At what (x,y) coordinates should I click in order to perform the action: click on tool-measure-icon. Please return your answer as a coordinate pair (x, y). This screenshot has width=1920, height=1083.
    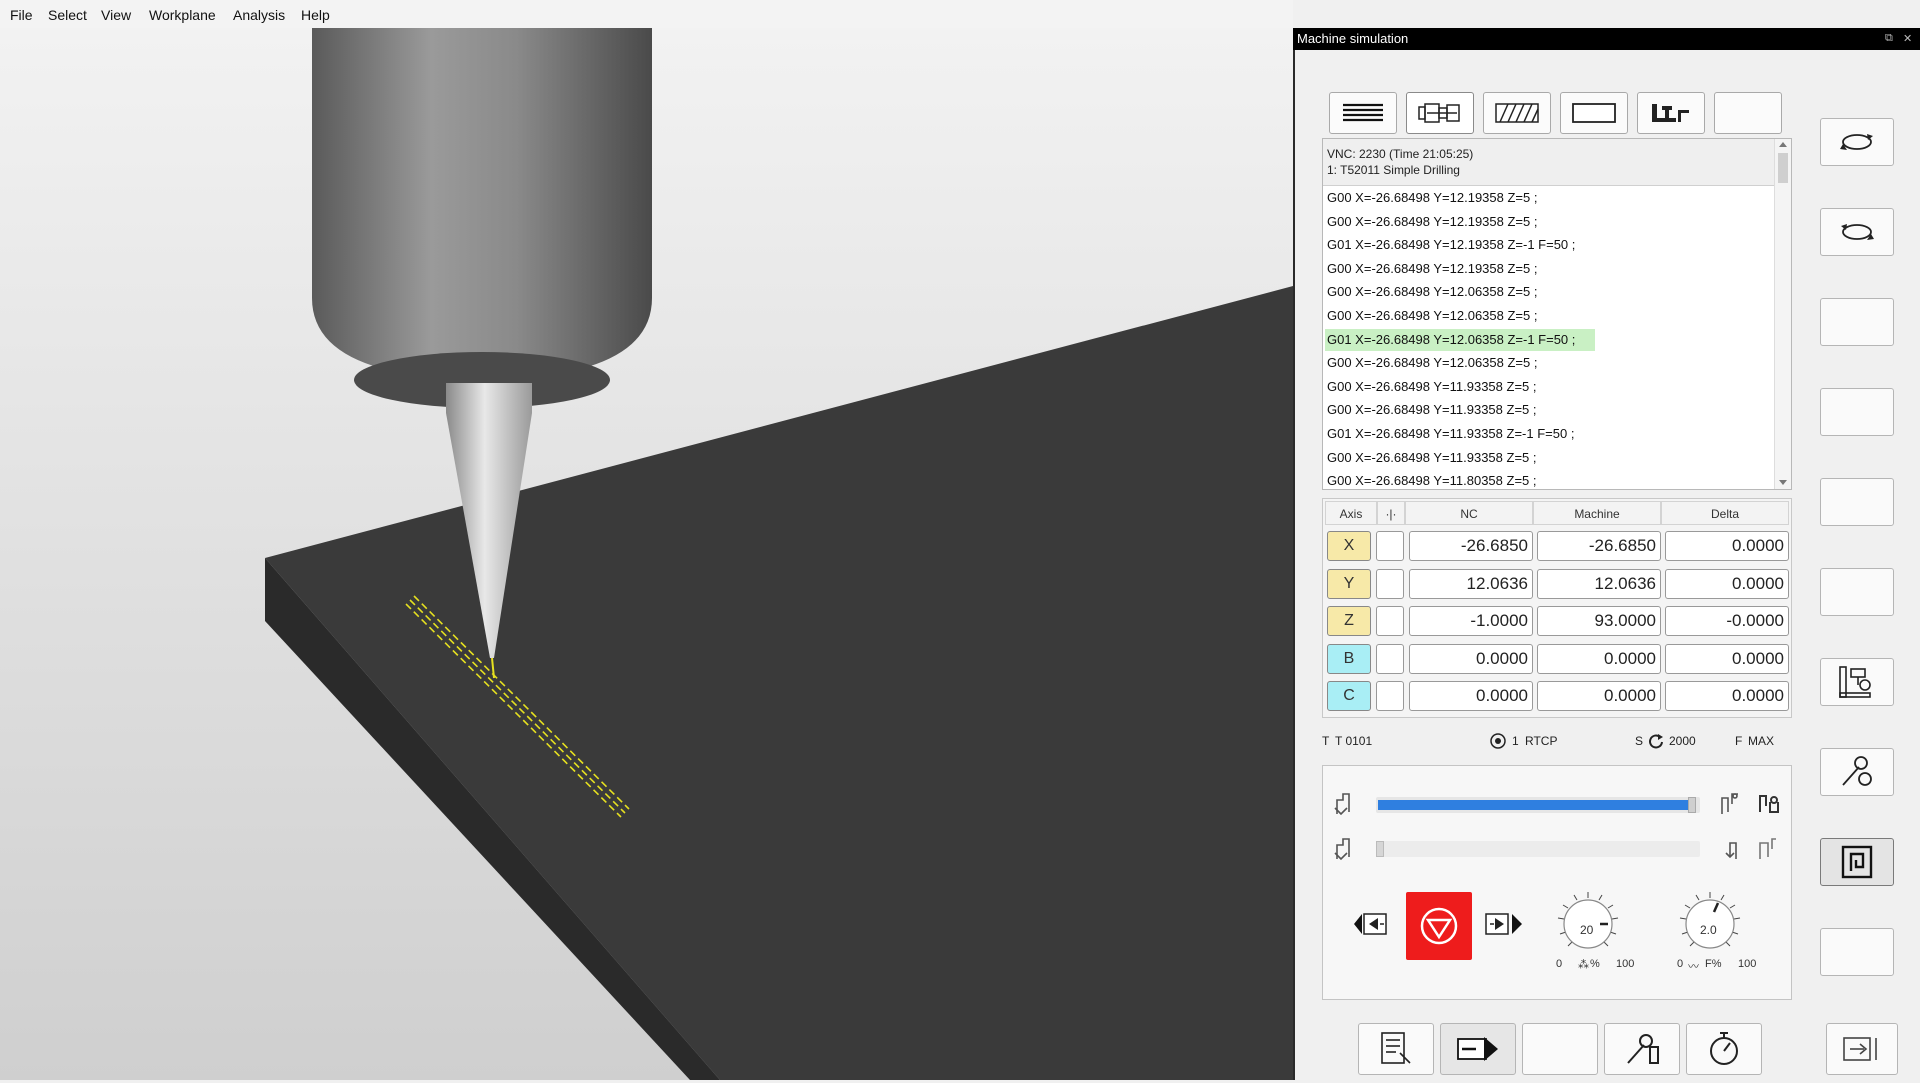
    Looking at the image, I should click on (1643, 1049).